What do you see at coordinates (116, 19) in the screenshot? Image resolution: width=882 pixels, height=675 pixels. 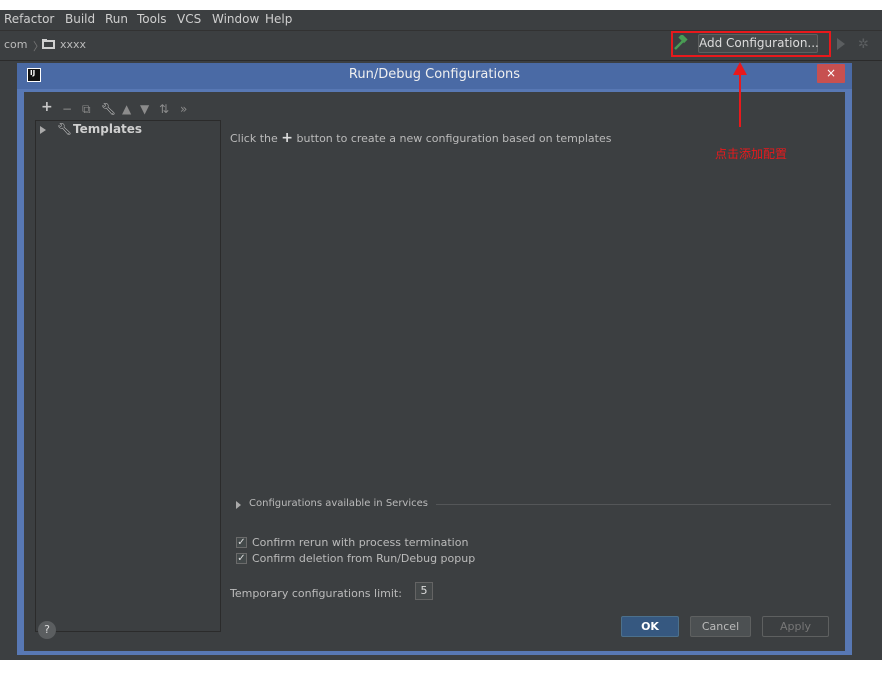 I see `menu-run: Run` at bounding box center [116, 19].